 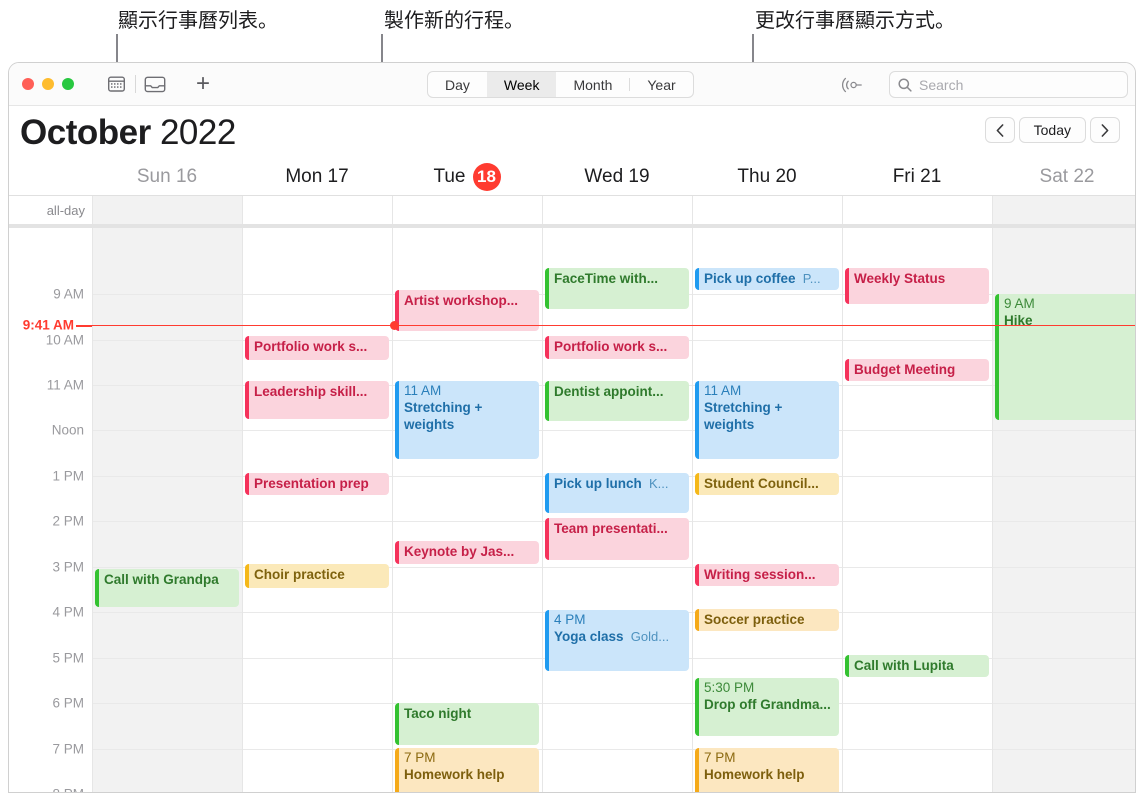 I want to click on previous-week-button, so click(x=999, y=130).